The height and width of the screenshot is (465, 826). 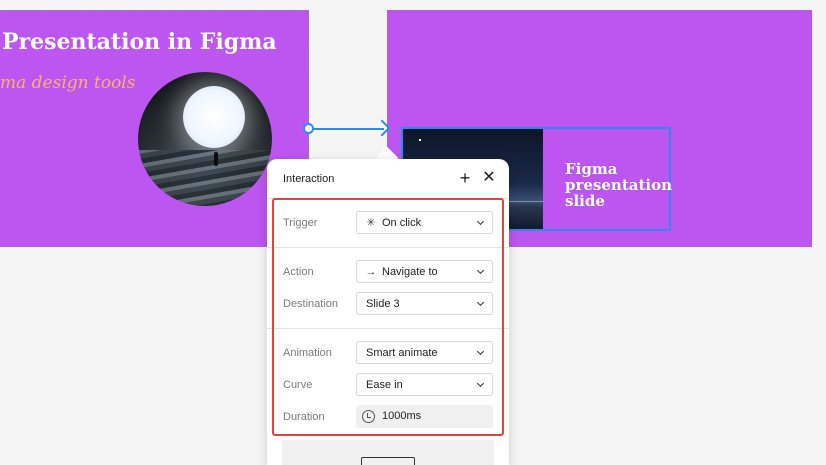 I want to click on connector-handle, so click(x=308, y=128).